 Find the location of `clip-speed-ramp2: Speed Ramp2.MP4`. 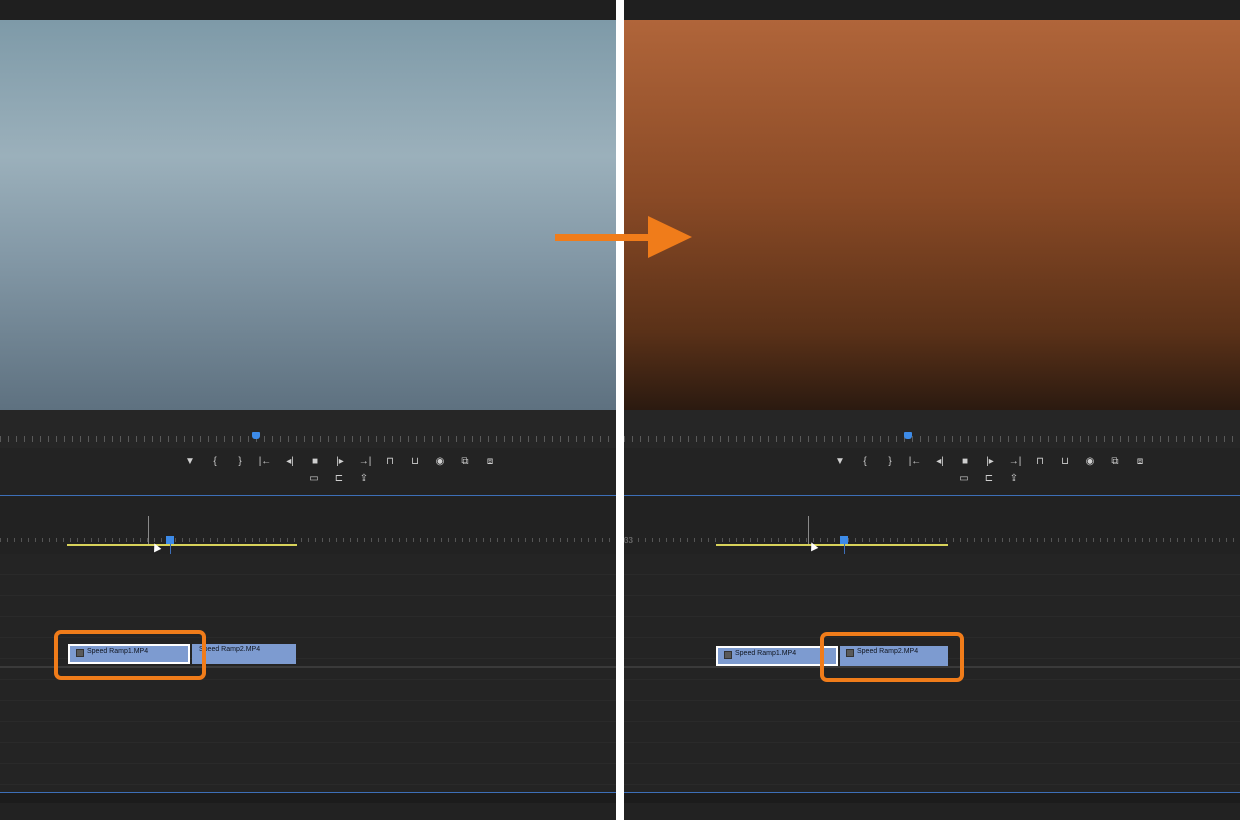

clip-speed-ramp2: Speed Ramp2.MP4 is located at coordinates (244, 654).